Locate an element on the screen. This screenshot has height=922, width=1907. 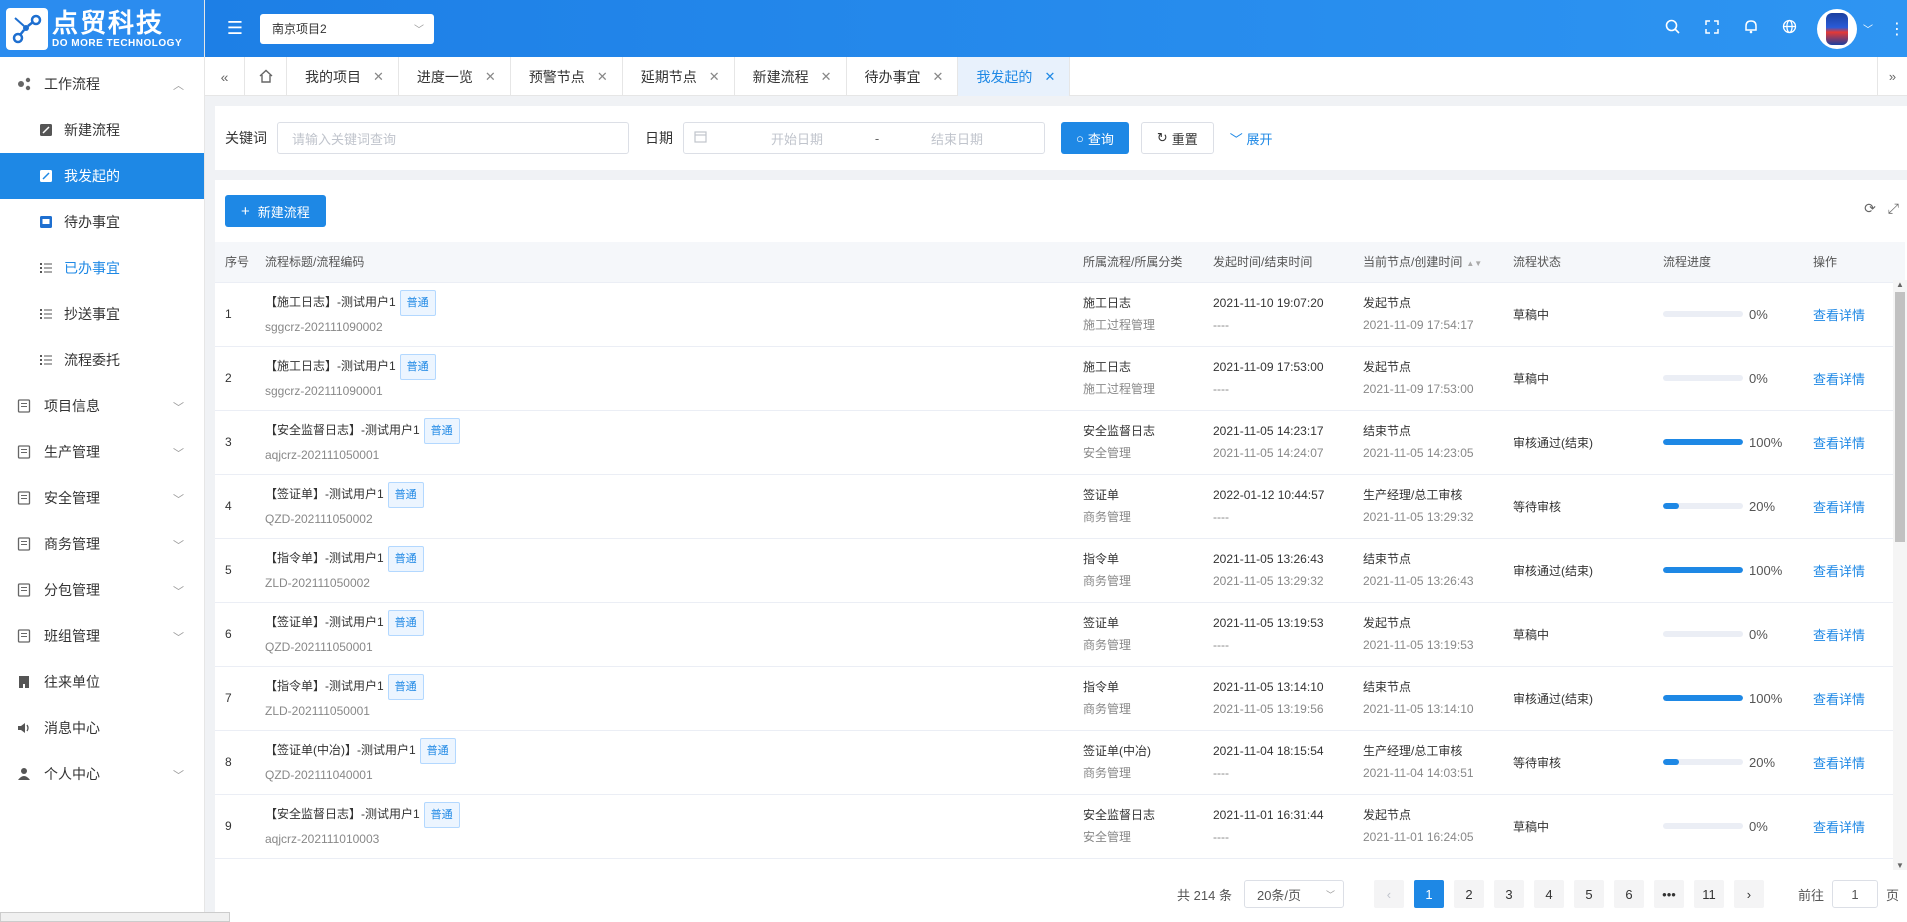
page-button: 5 is located at coordinates (1588, 894).